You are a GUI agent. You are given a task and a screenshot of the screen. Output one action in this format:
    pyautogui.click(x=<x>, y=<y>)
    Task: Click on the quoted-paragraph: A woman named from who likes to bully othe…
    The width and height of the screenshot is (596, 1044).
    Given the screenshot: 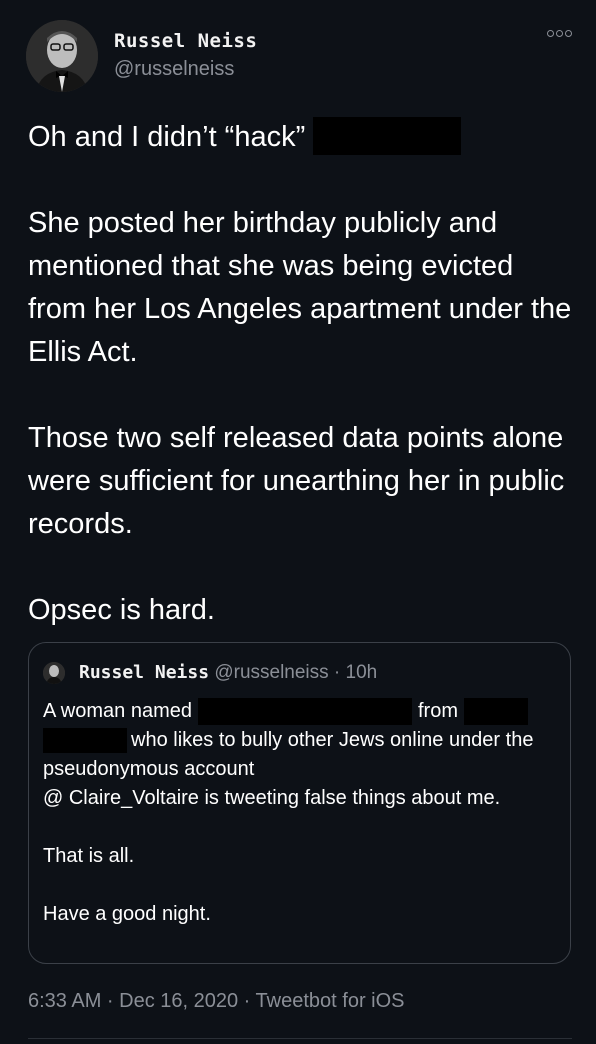 What is the action you would take?
    pyautogui.click(x=303, y=755)
    